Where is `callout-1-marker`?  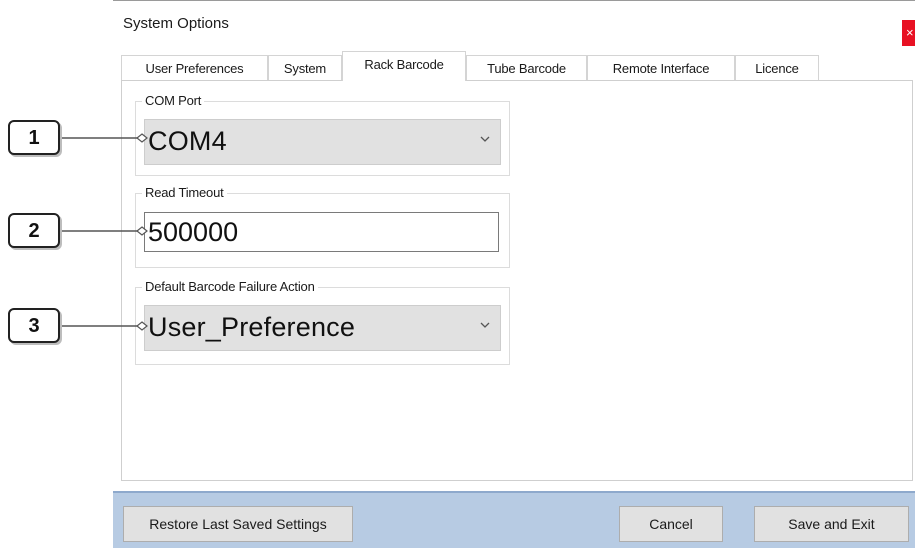
callout-1-marker is located at coordinates (142, 138).